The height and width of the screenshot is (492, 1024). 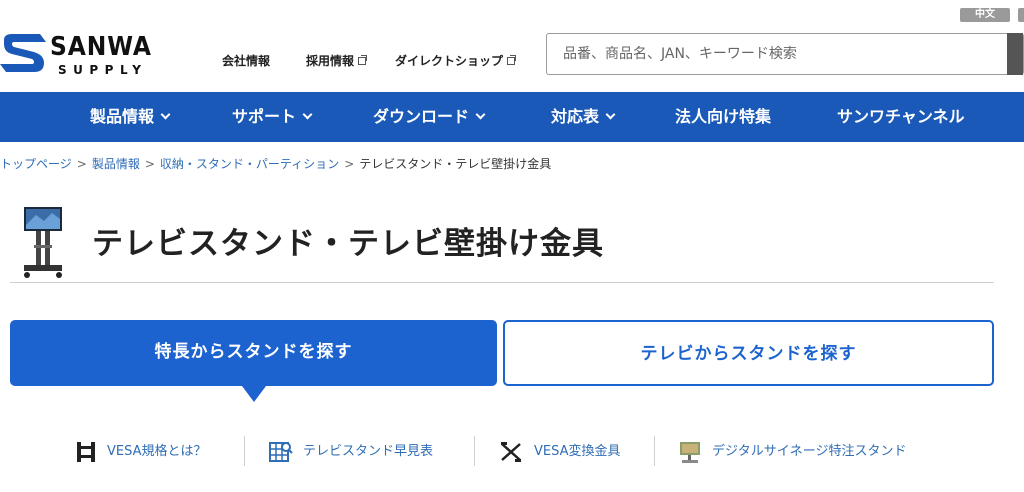 I want to click on company-info-link: 会社情報, so click(x=246, y=60).